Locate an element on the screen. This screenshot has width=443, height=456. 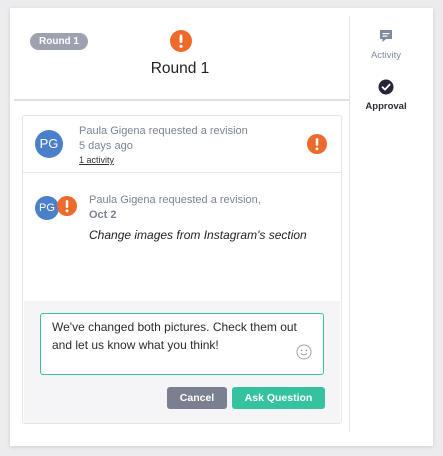
emoji-icon is located at coordinates (304, 354).